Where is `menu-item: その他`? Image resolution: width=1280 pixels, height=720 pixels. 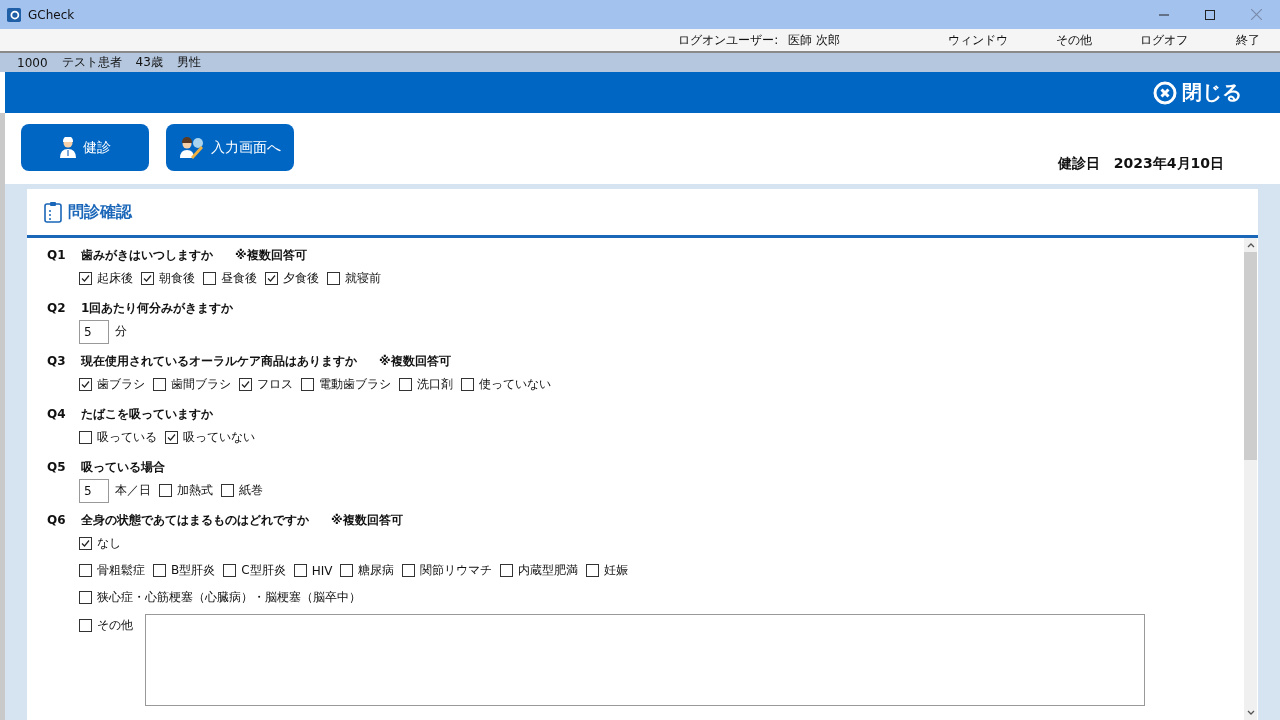
menu-item: その他 is located at coordinates (1074, 40).